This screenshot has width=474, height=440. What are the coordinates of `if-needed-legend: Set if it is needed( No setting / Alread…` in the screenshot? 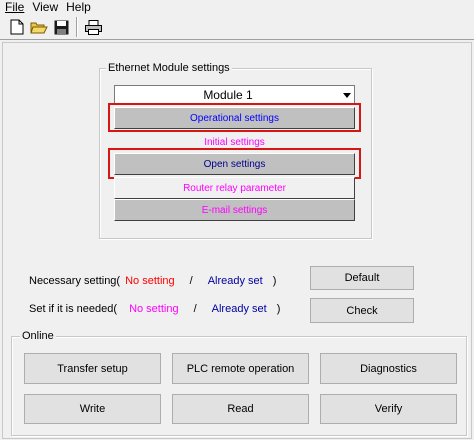 It's located at (154, 309).